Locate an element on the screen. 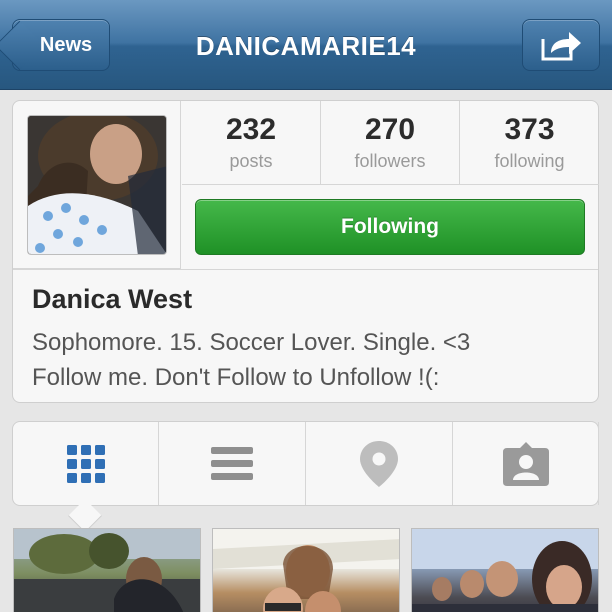  share-icon is located at coordinates (561, 46).